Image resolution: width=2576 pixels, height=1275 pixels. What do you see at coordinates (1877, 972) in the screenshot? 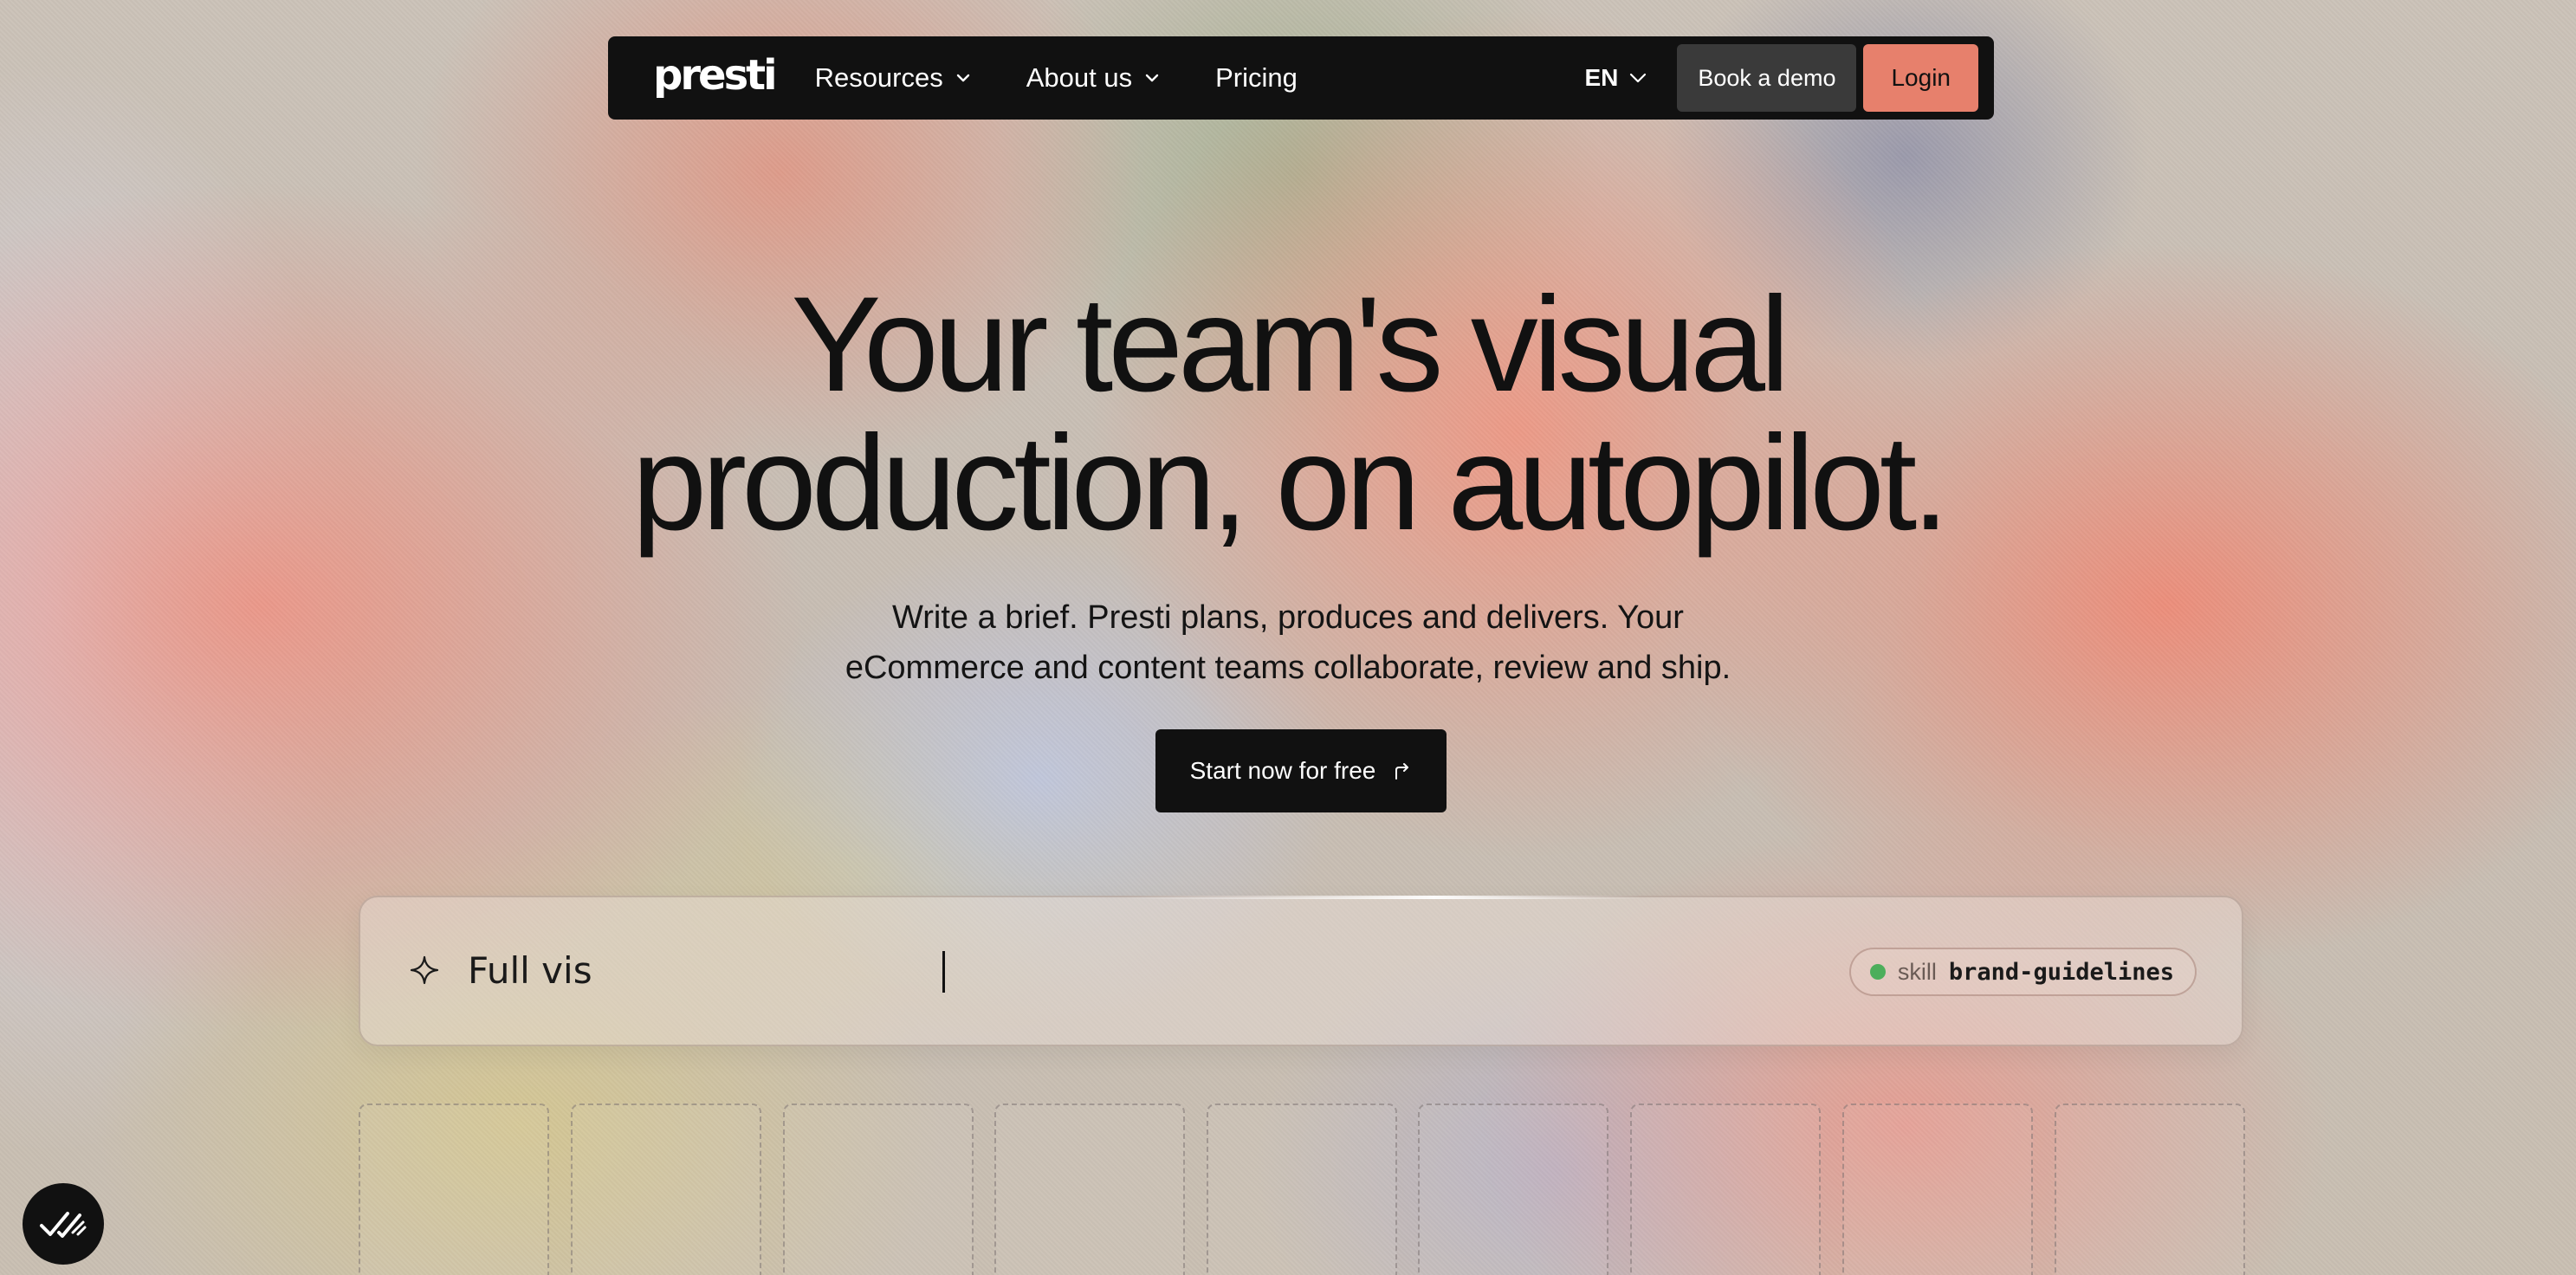
I see `skill-status-dot` at bounding box center [1877, 972].